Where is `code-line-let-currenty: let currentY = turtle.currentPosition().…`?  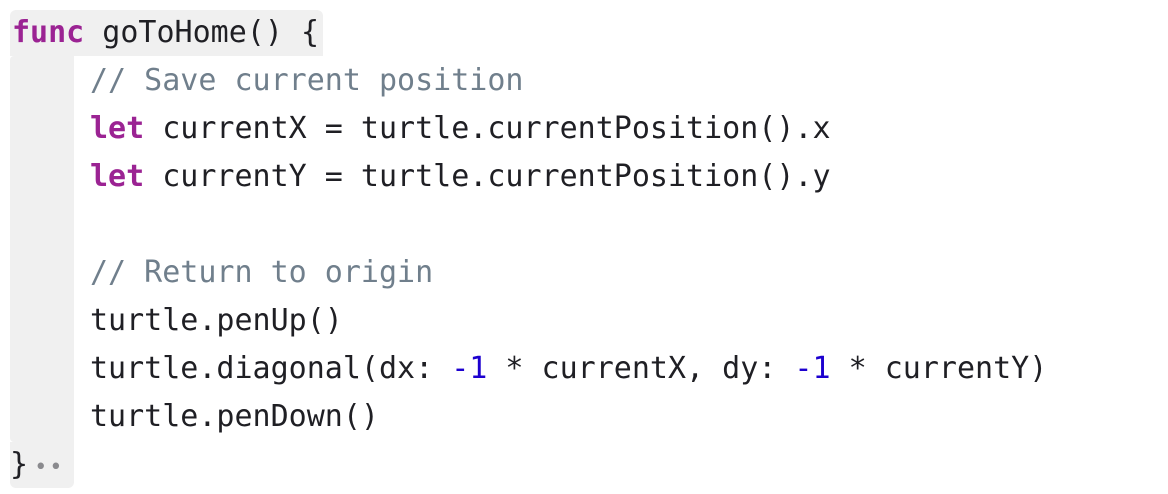 code-line-let-currenty: let currentY = turtle.currentPosition().… is located at coordinates (460, 177).